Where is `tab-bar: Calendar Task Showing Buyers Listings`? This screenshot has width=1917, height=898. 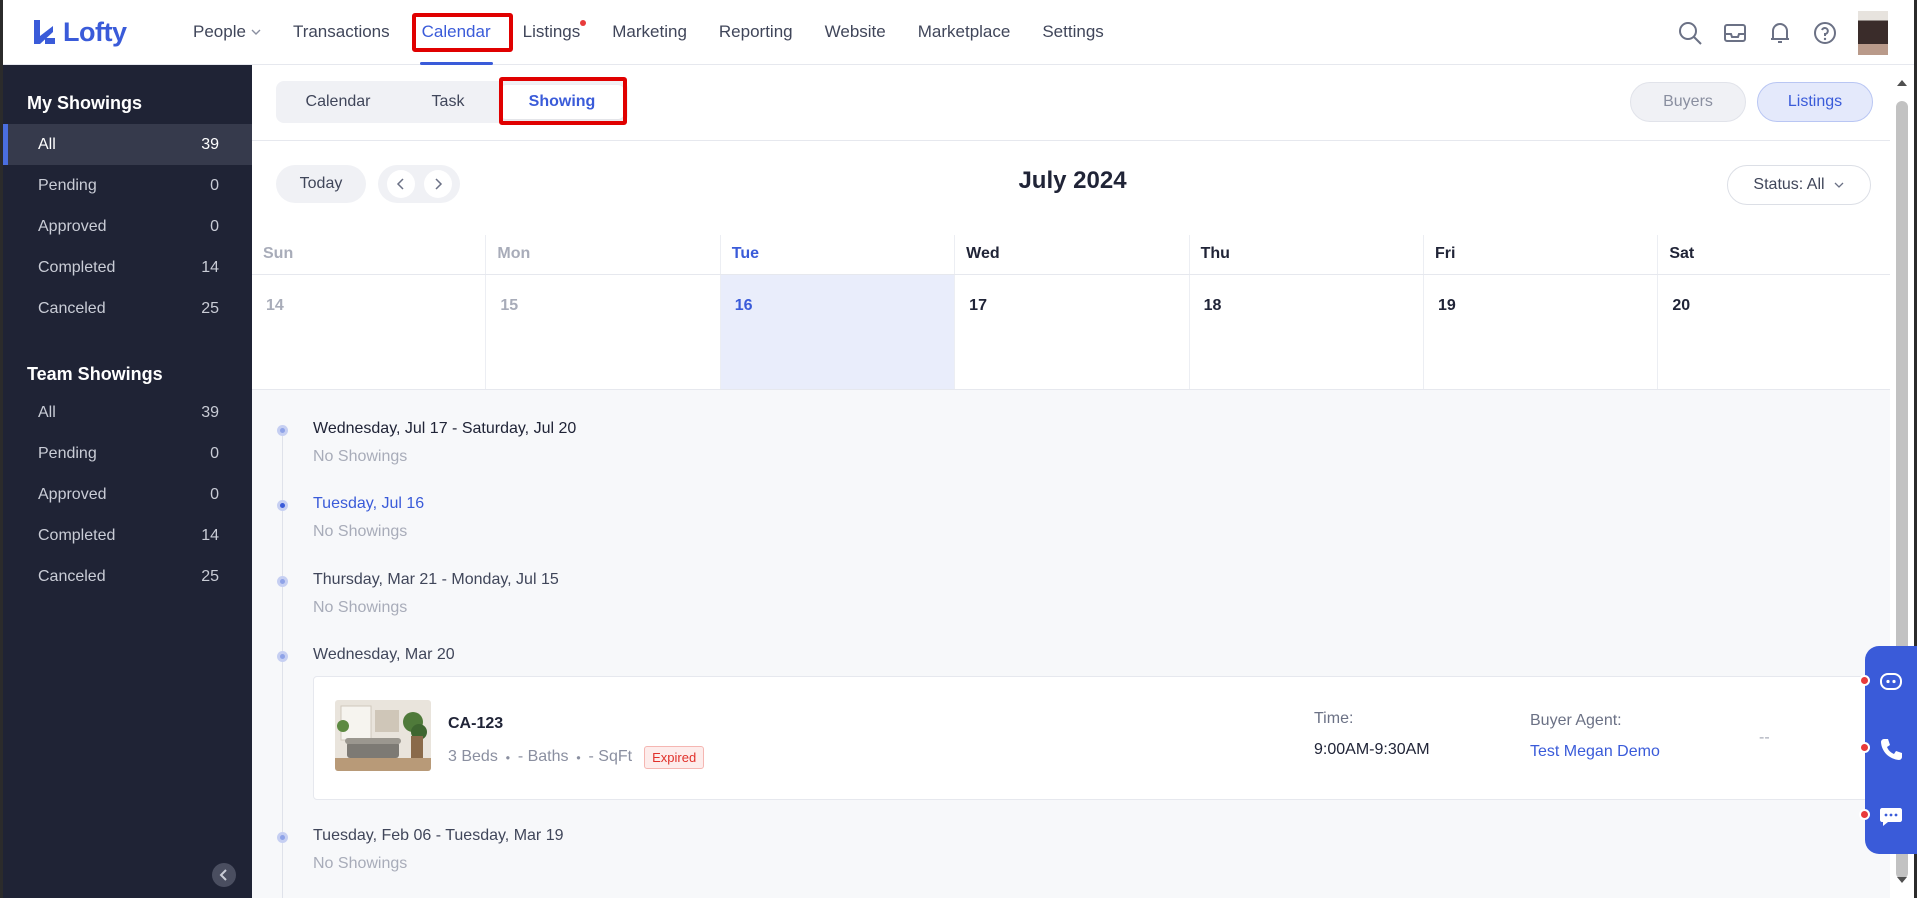 tab-bar: Calendar Task Showing Buyers Listings is located at coordinates (1072, 103).